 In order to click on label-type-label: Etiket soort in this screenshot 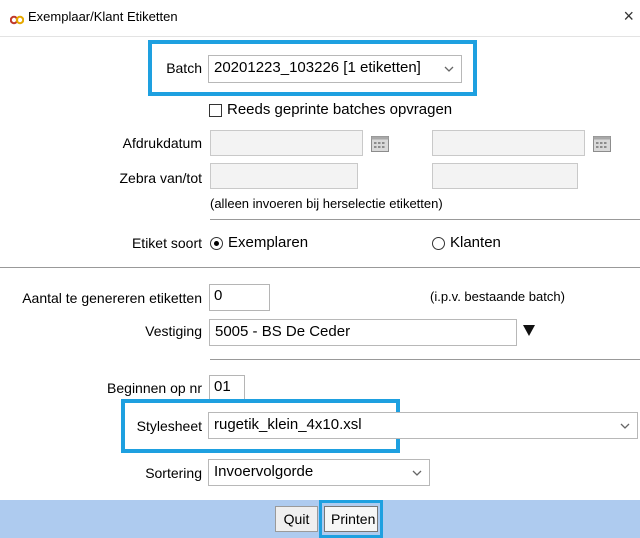, I will do `click(166, 243)`.